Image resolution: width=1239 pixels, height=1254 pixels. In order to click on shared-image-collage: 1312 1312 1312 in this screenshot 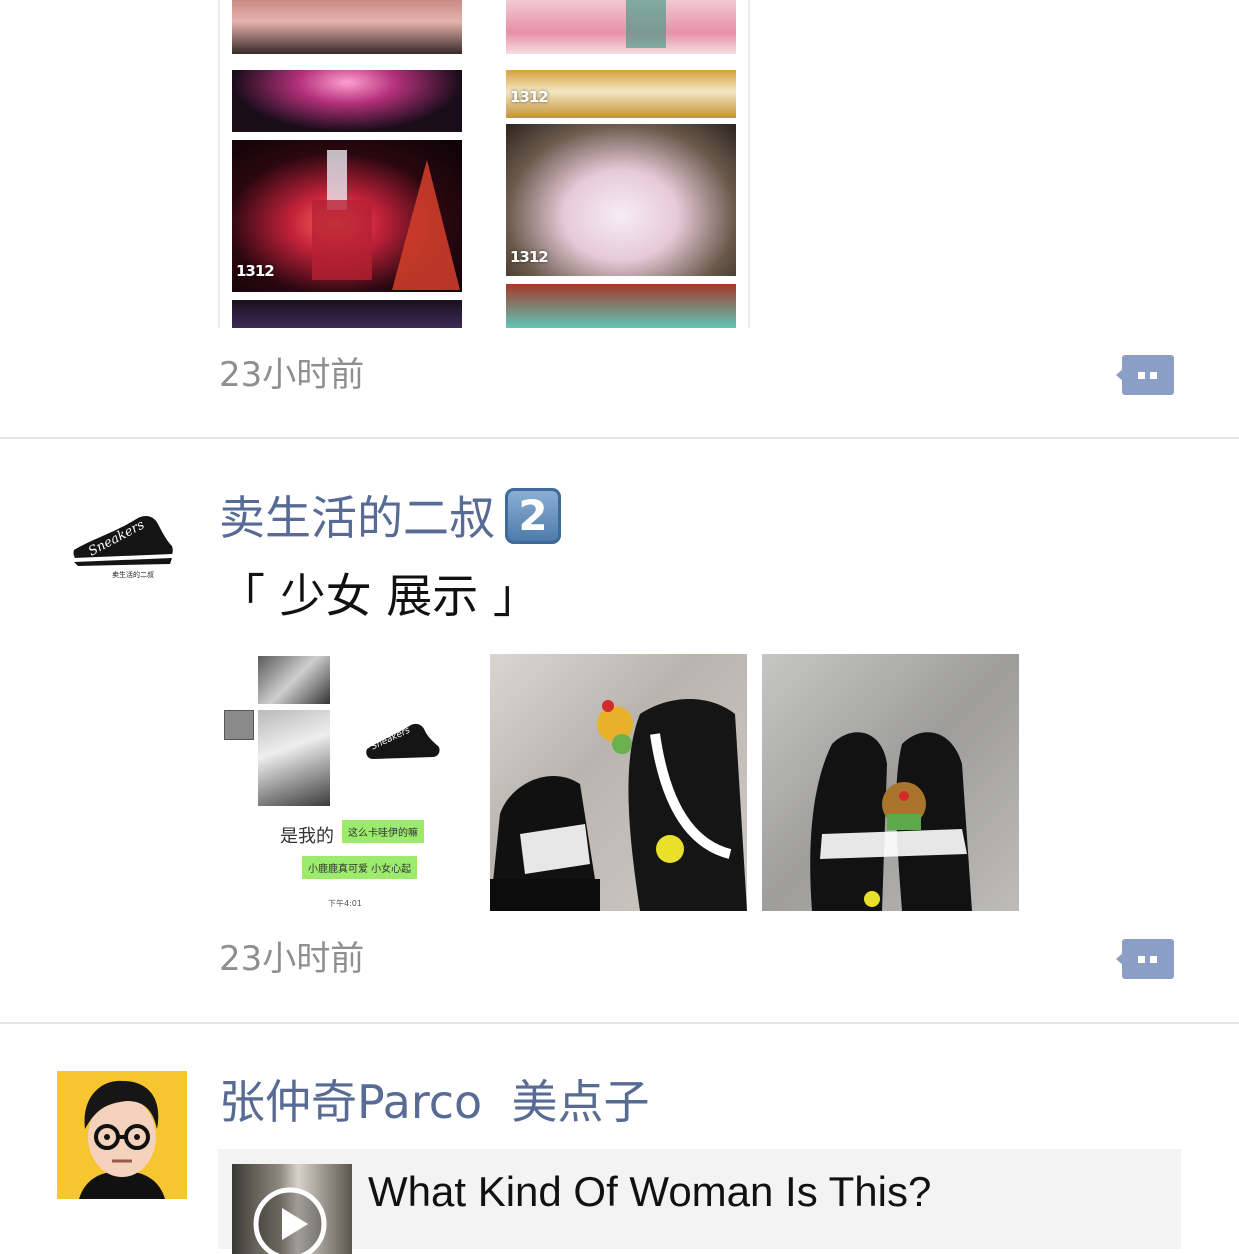, I will do `click(484, 164)`.